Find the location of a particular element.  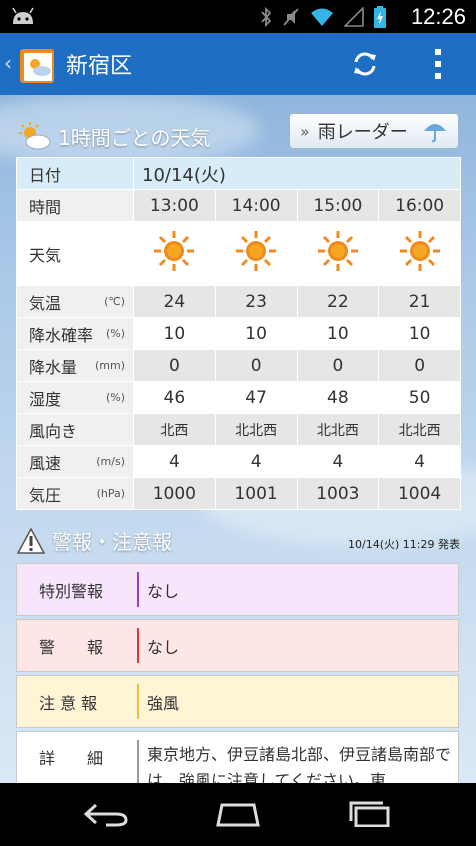

android-icon is located at coordinates (23, 15).